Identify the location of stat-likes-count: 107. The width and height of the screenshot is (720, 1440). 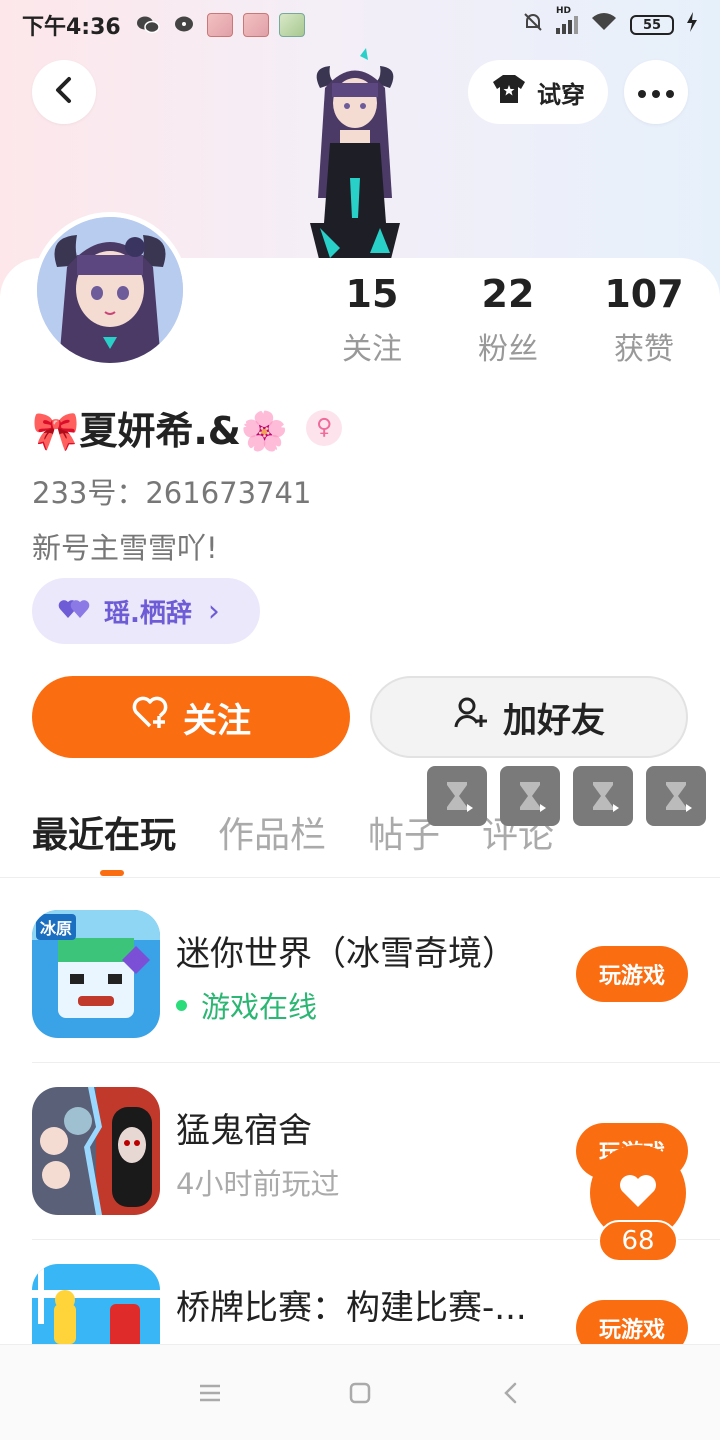
(644, 294).